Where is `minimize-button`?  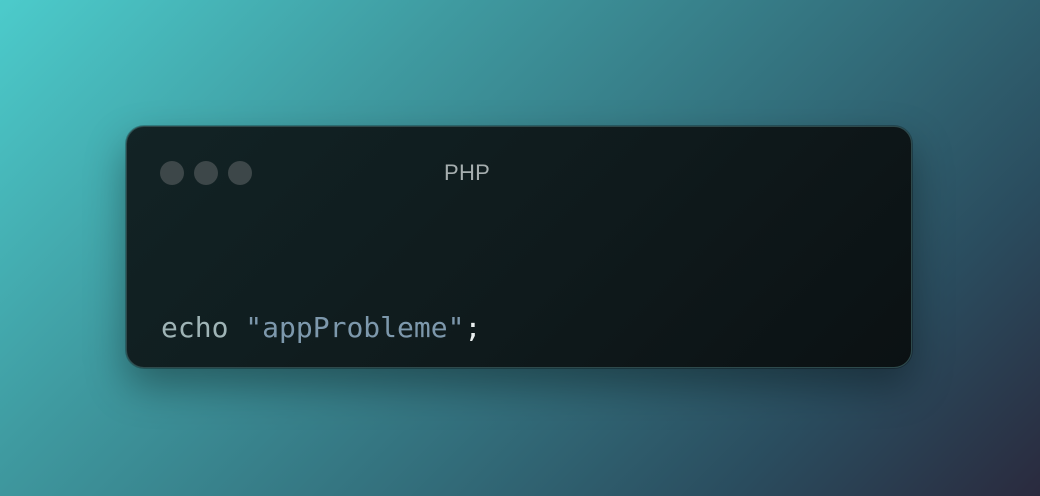
minimize-button is located at coordinates (206, 173).